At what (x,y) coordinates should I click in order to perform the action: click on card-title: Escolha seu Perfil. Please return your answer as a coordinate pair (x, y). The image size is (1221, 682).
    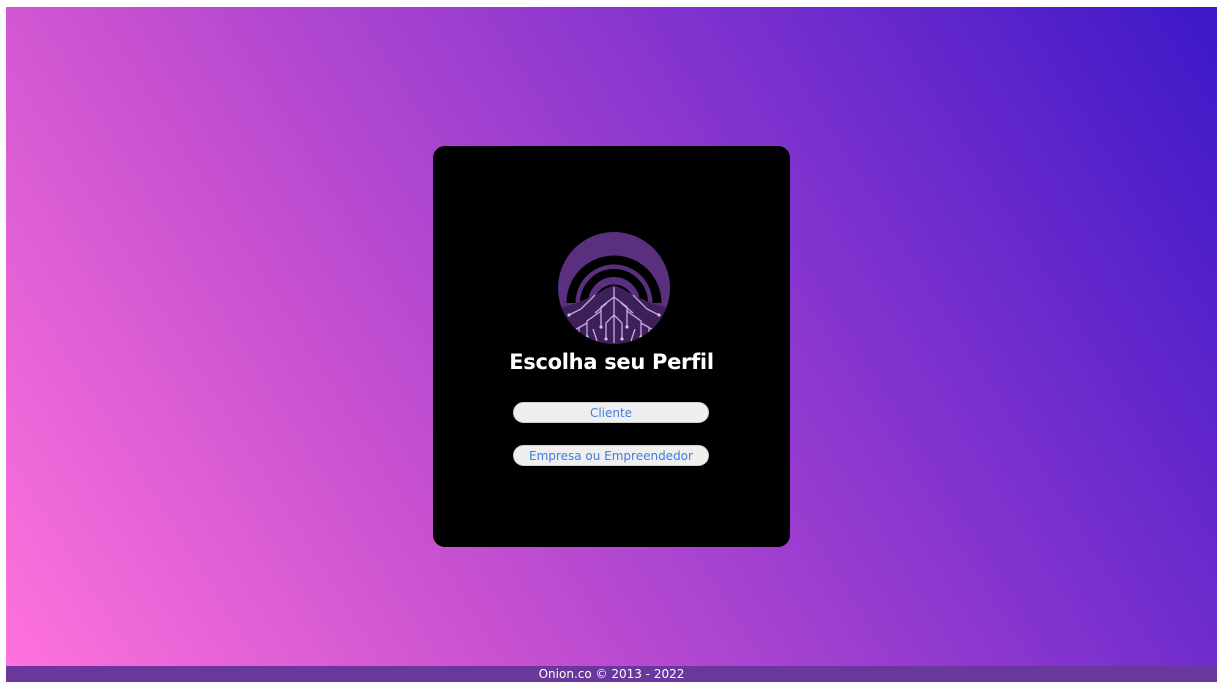
    Looking at the image, I should click on (611, 362).